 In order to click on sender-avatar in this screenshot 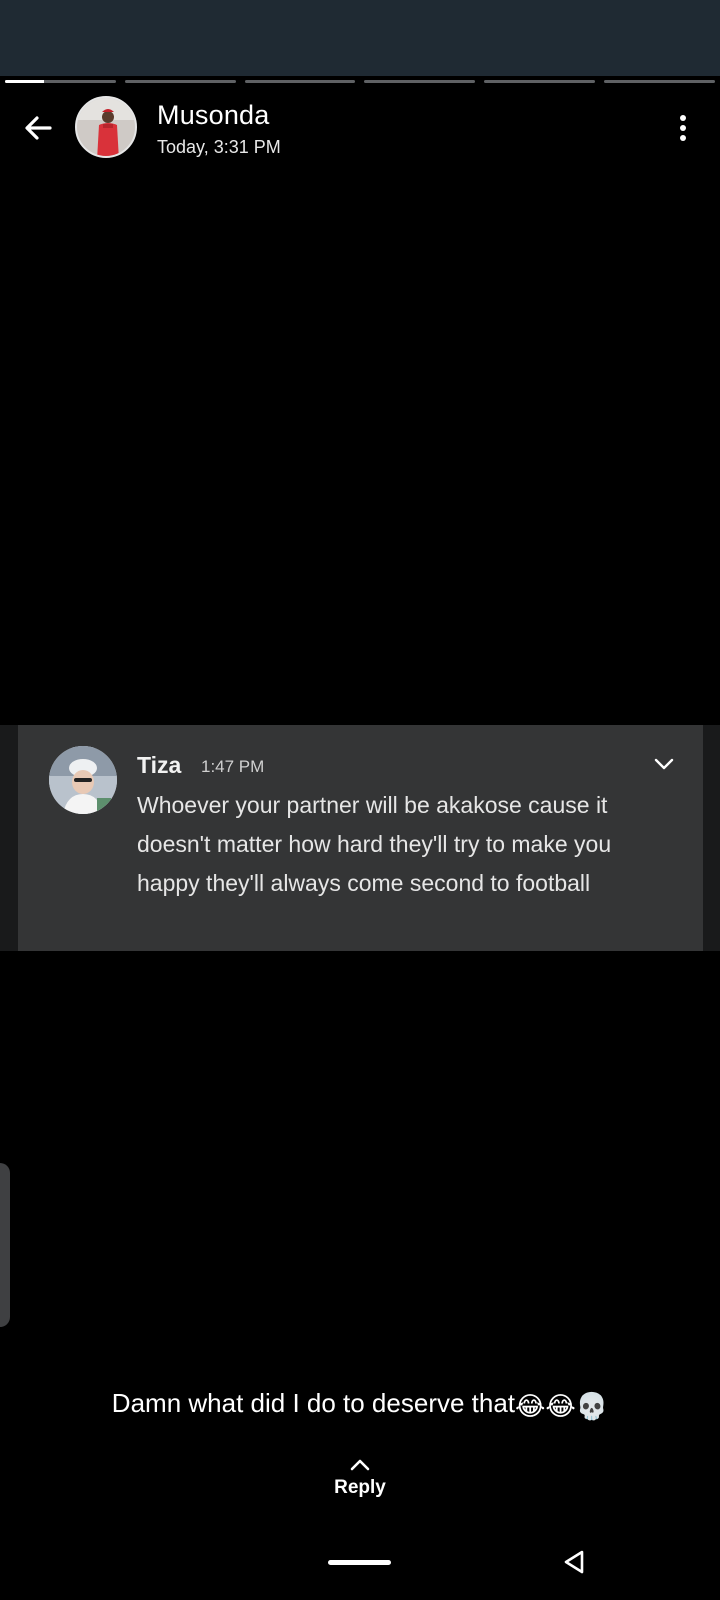, I will do `click(83, 780)`.